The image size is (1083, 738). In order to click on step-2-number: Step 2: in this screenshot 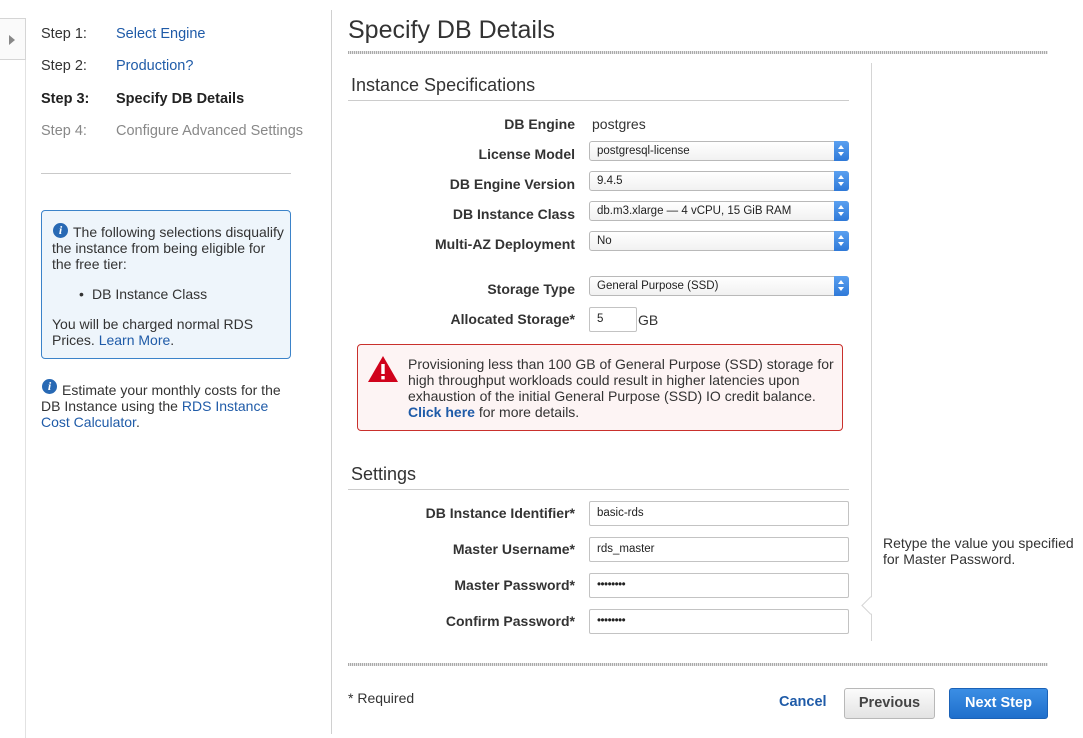, I will do `click(64, 66)`.